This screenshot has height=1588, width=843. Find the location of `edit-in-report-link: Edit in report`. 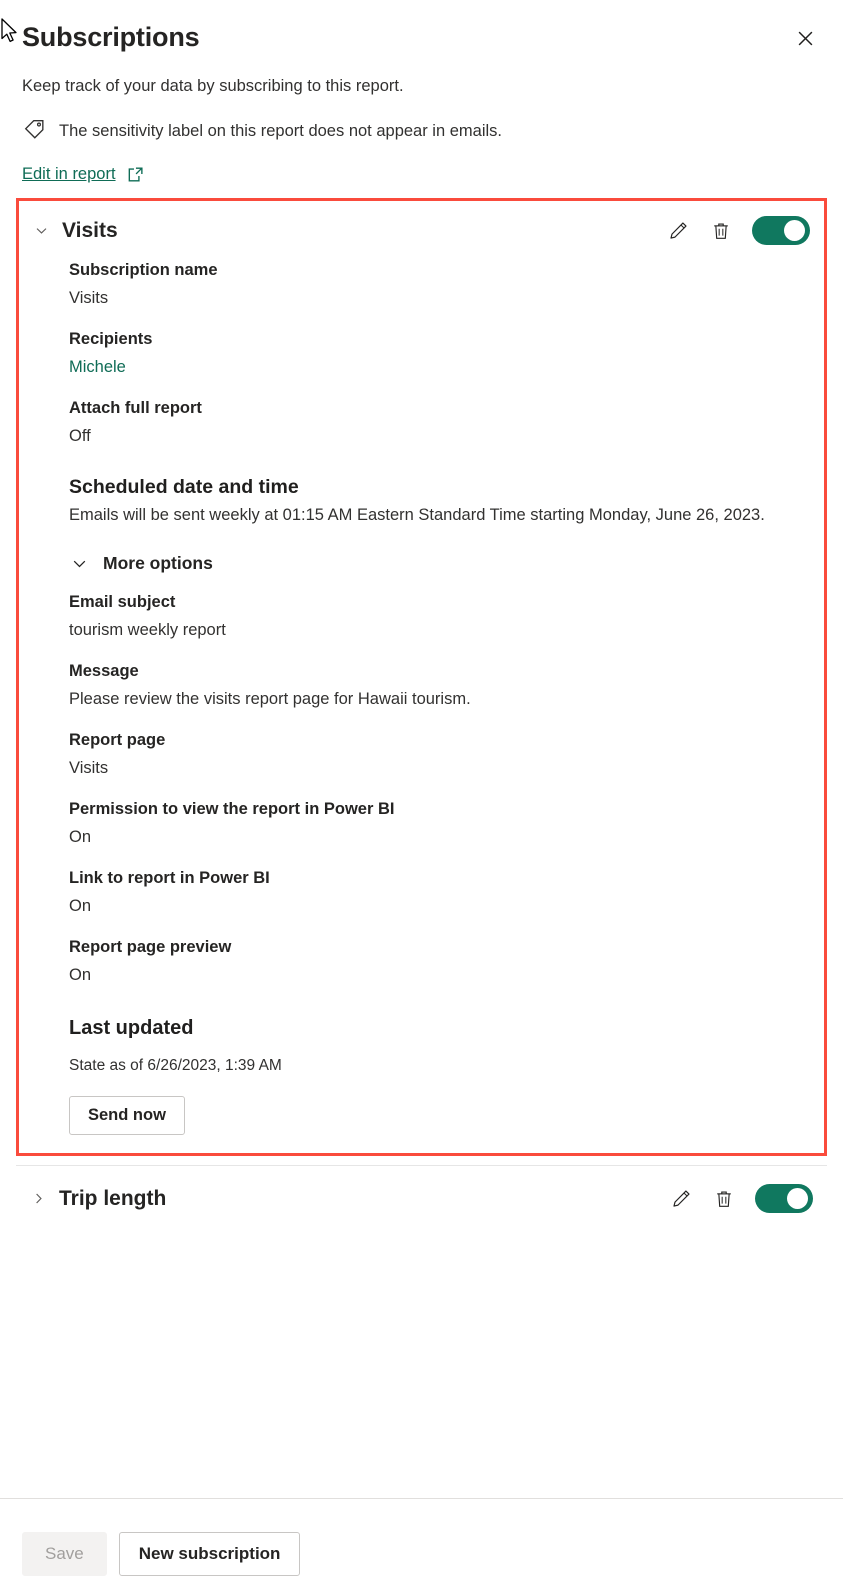

edit-in-report-link: Edit in report is located at coordinates (69, 174).